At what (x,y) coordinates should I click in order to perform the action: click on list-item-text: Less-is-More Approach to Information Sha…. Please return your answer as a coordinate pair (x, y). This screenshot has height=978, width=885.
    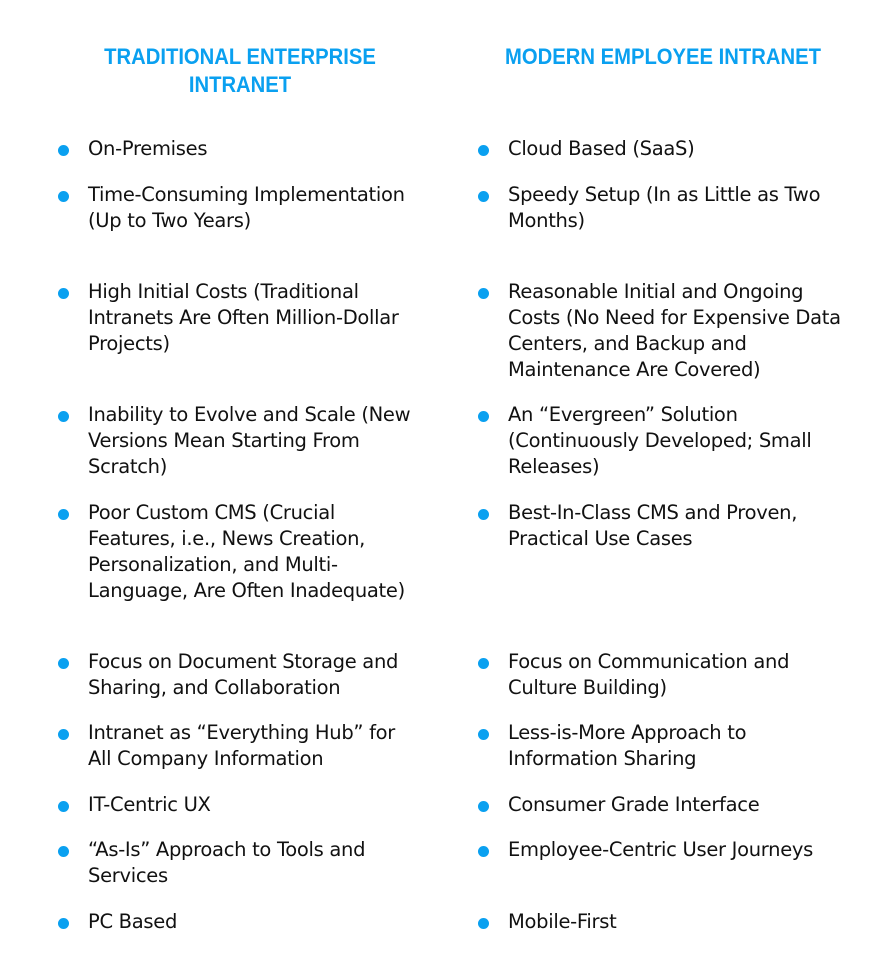
    Looking at the image, I should click on (627, 745).